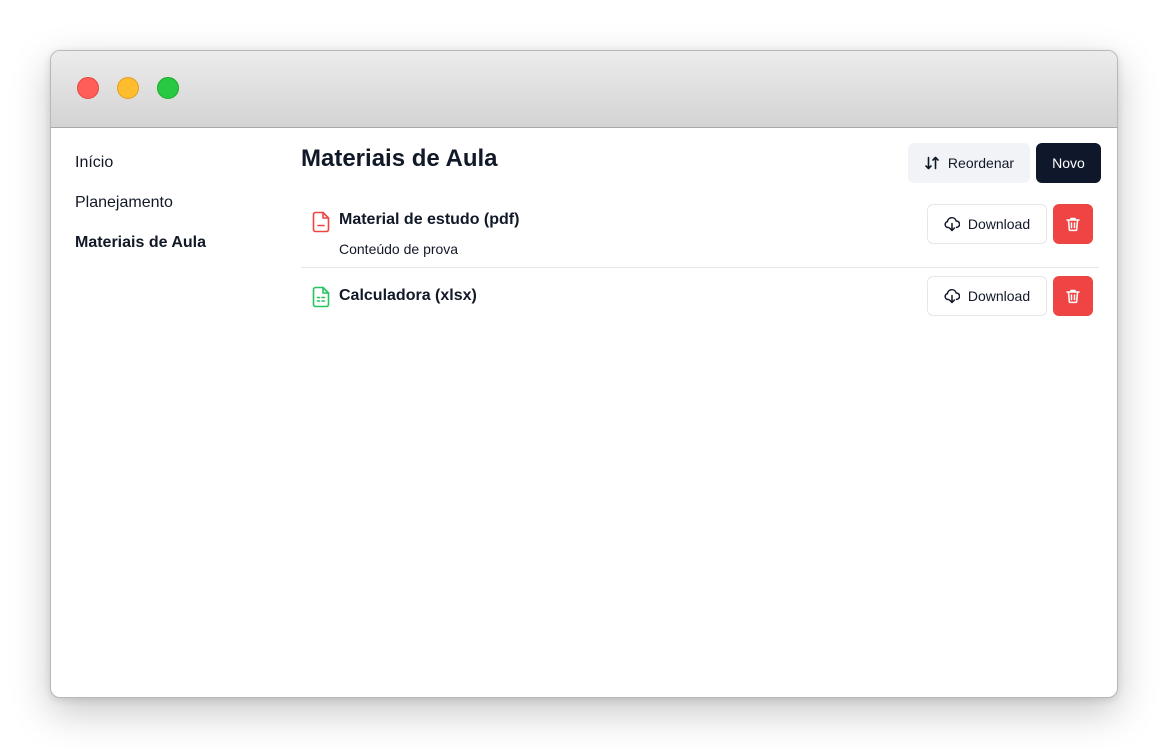 The height and width of the screenshot is (748, 1168). What do you see at coordinates (175, 171) in the screenshot?
I see `sidebar-item-inicio: Início` at bounding box center [175, 171].